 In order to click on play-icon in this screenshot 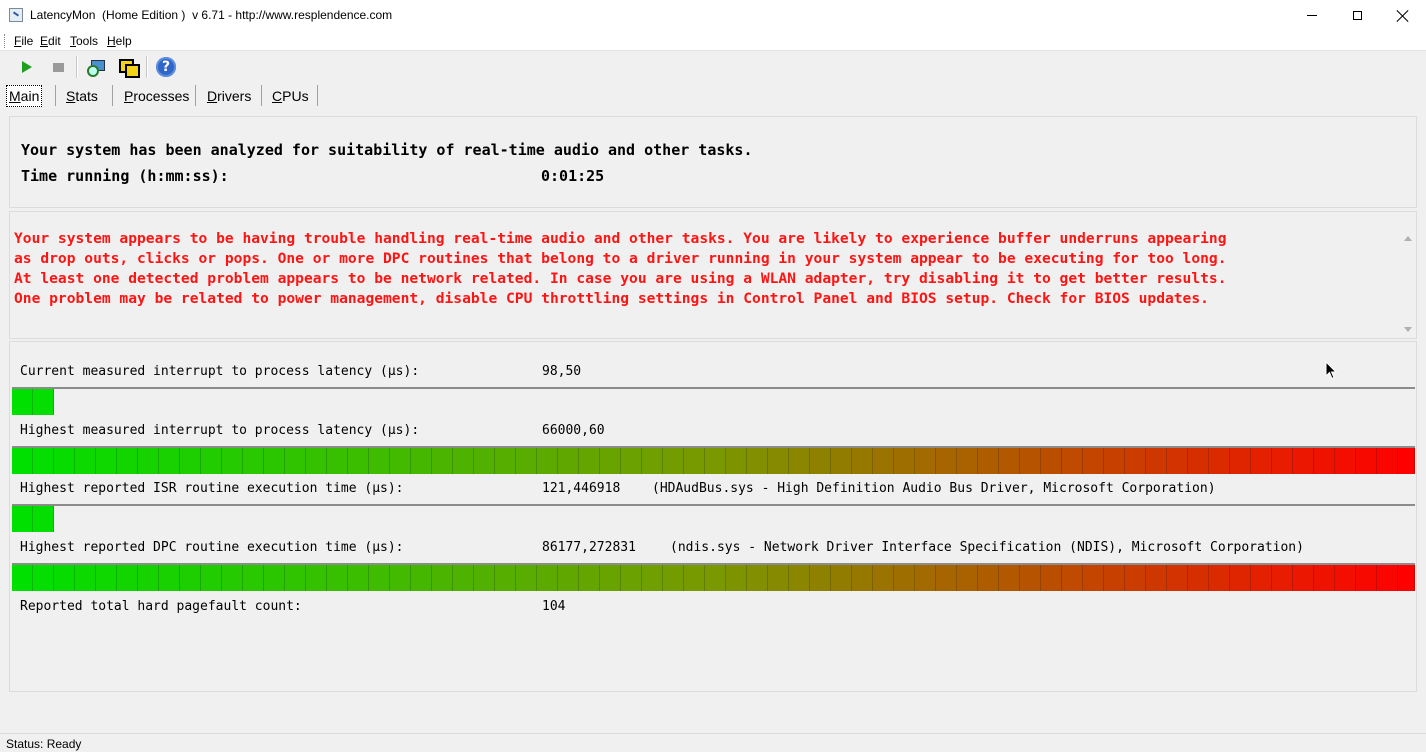, I will do `click(27, 67)`.